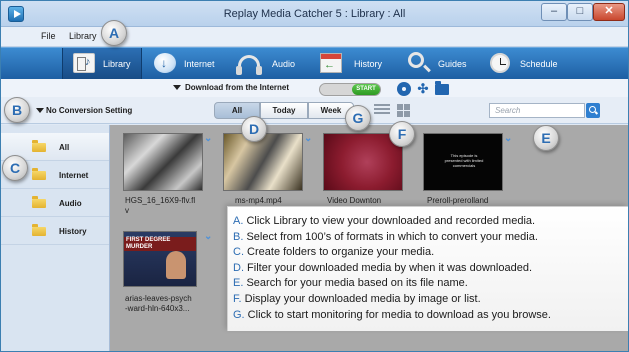  Describe the element at coordinates (423, 89) in the screenshot. I see `compress-icon: ✣` at that location.